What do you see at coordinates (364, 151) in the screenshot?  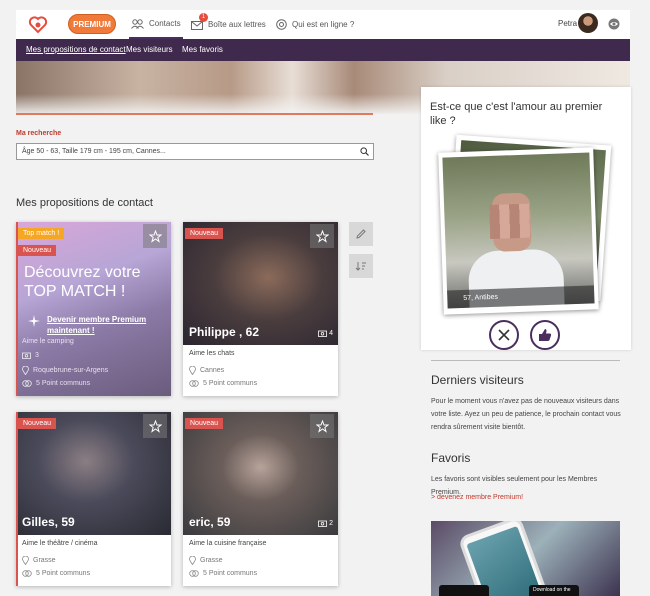 I see `search-icon` at bounding box center [364, 151].